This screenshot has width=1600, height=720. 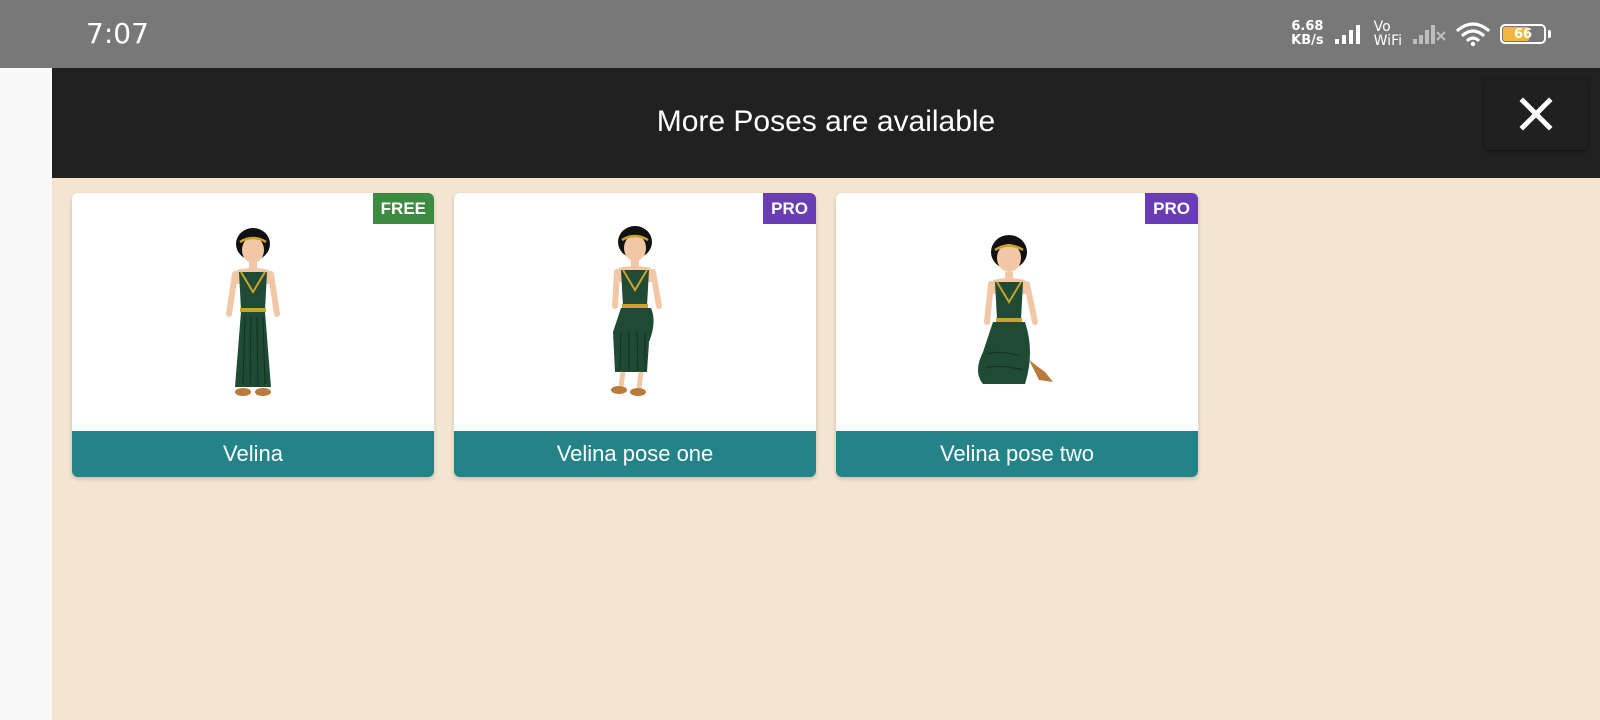 What do you see at coordinates (1382, 27) in the screenshot?
I see `vowifi-top: Vo` at bounding box center [1382, 27].